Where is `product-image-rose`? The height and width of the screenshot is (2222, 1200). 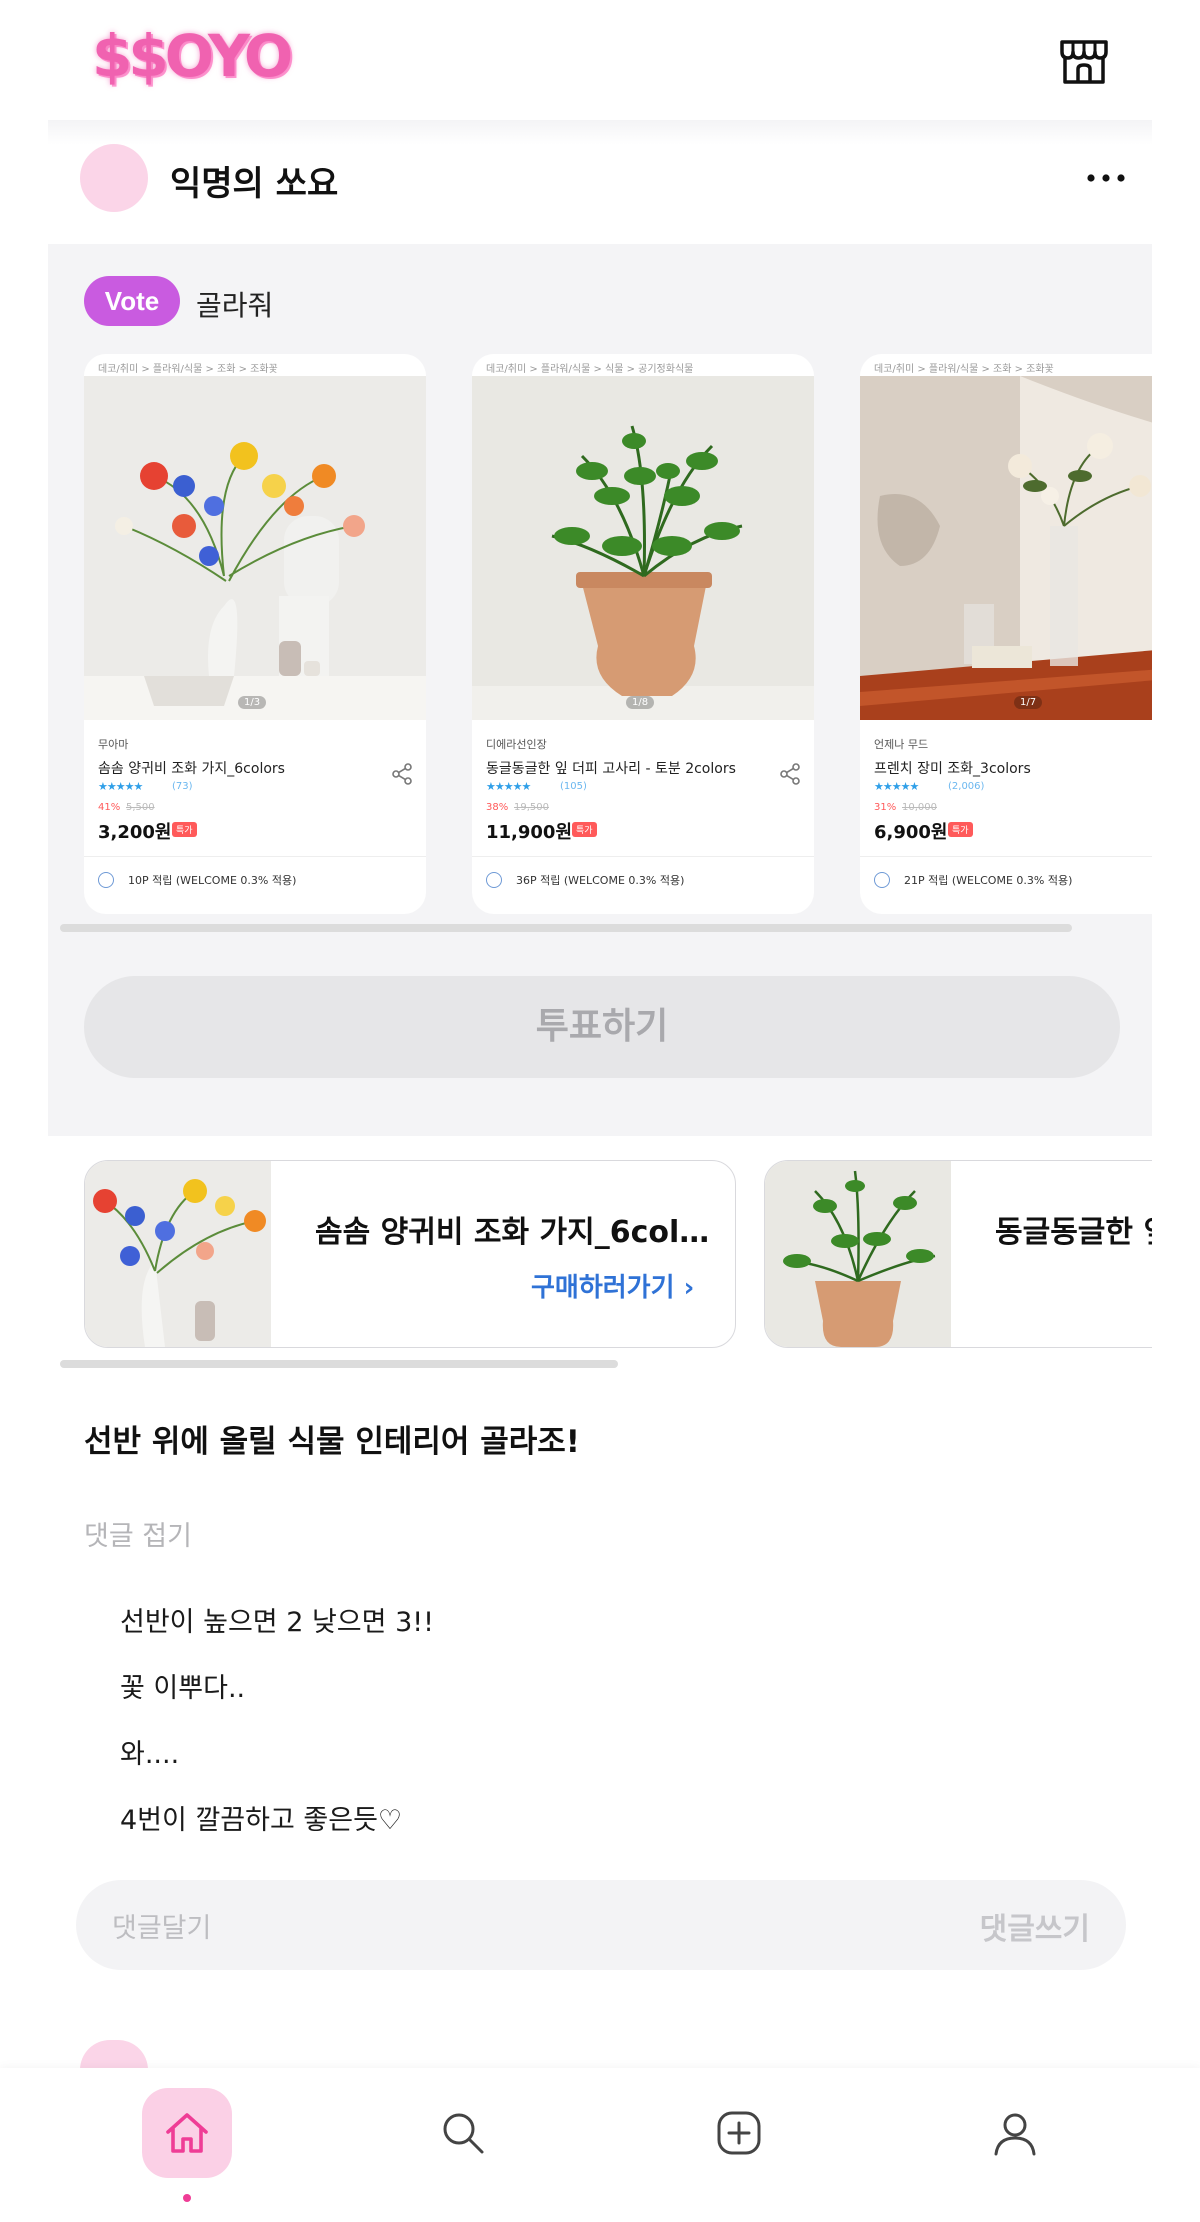 product-image-rose is located at coordinates (1006, 548).